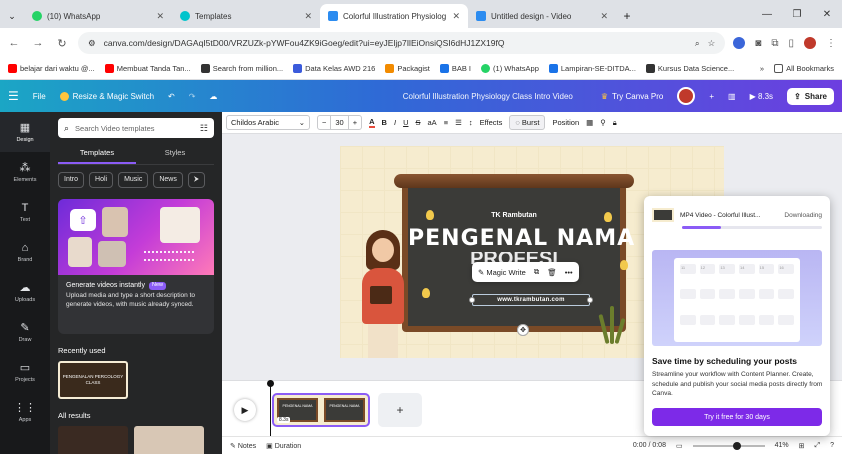 The image size is (842, 454). What do you see at coordinates (791, 43) in the screenshot?
I see `sidepanel-icon: ▯` at bounding box center [791, 43].